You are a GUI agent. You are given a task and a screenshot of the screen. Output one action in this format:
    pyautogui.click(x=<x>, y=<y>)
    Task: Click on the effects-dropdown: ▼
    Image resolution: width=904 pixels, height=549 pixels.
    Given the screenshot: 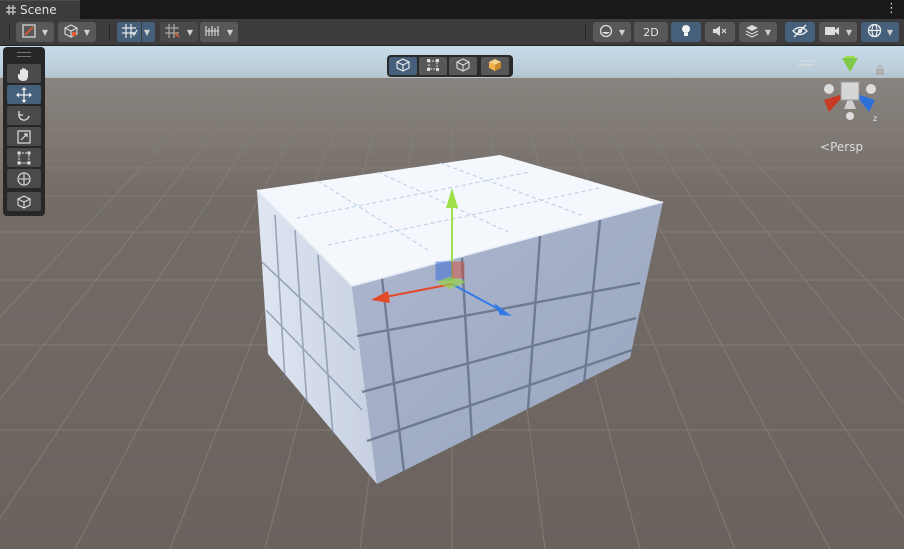 What is the action you would take?
    pyautogui.click(x=758, y=32)
    